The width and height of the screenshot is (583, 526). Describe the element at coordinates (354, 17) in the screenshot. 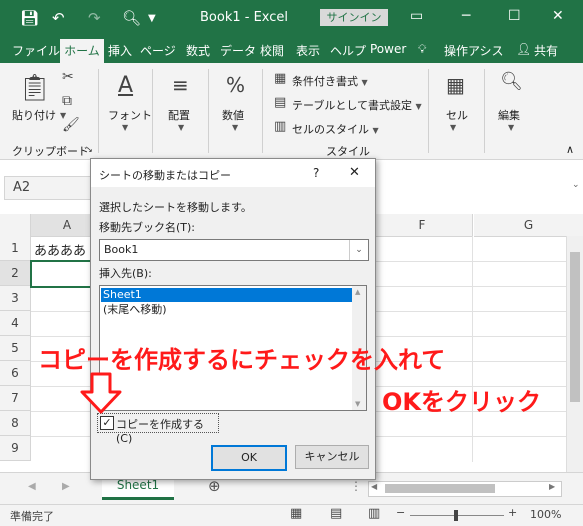

I see `signin-button: サインイン` at that location.